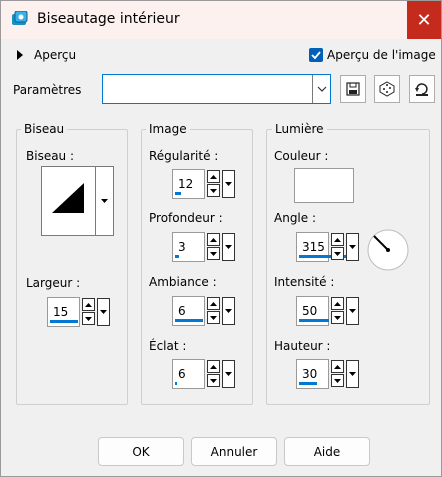  I want to click on elevation-input: 30, so click(312, 374).